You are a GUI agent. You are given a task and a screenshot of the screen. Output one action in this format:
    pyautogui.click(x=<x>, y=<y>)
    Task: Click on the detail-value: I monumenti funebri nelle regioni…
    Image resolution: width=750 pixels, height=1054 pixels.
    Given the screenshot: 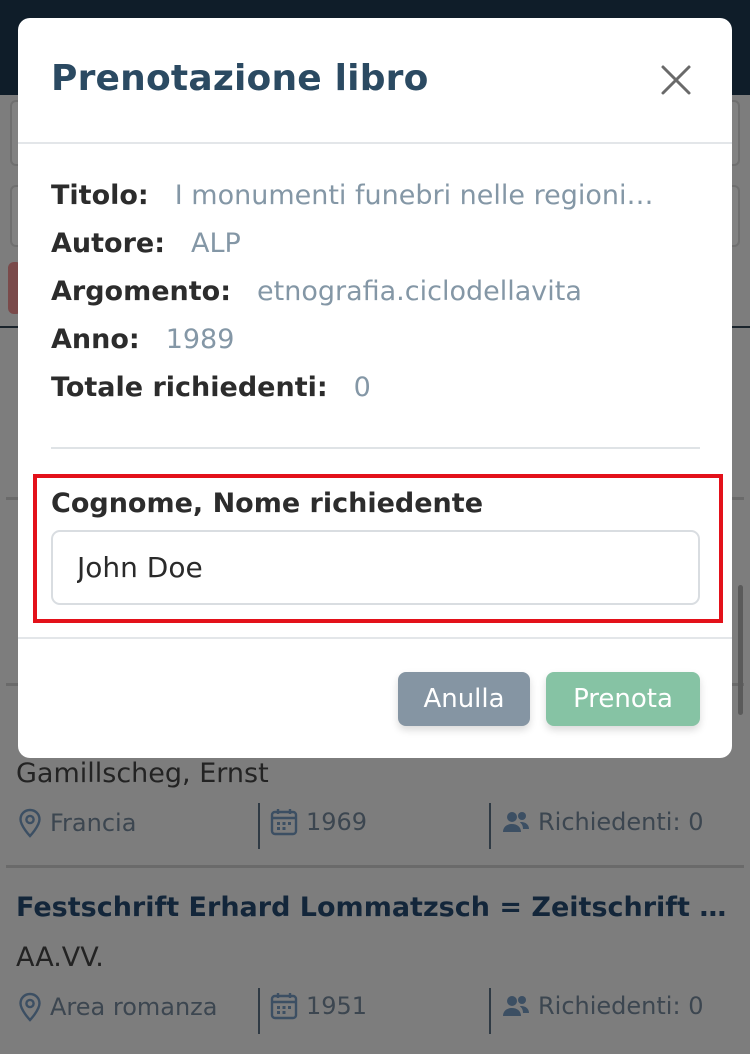 What is the action you would take?
    pyautogui.click(x=414, y=195)
    